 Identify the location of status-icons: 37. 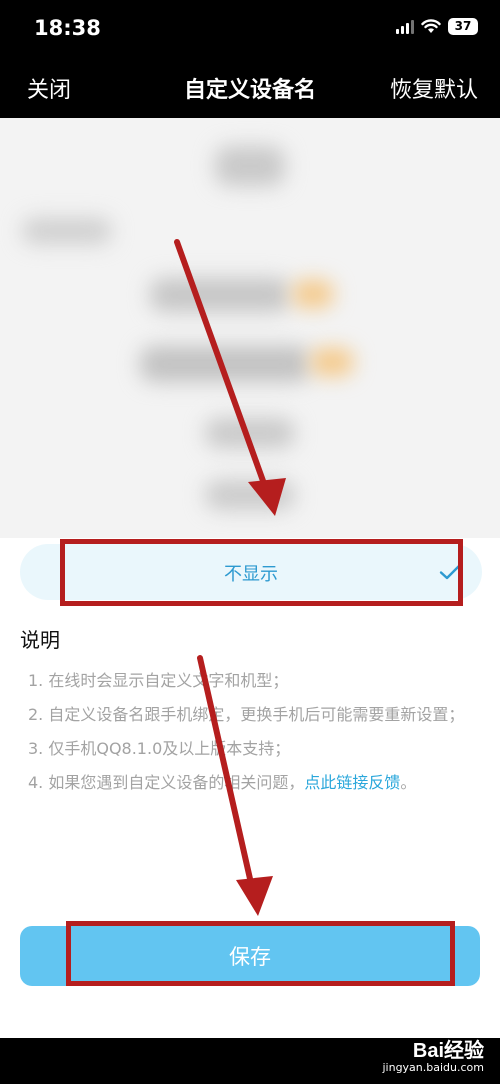
(437, 26).